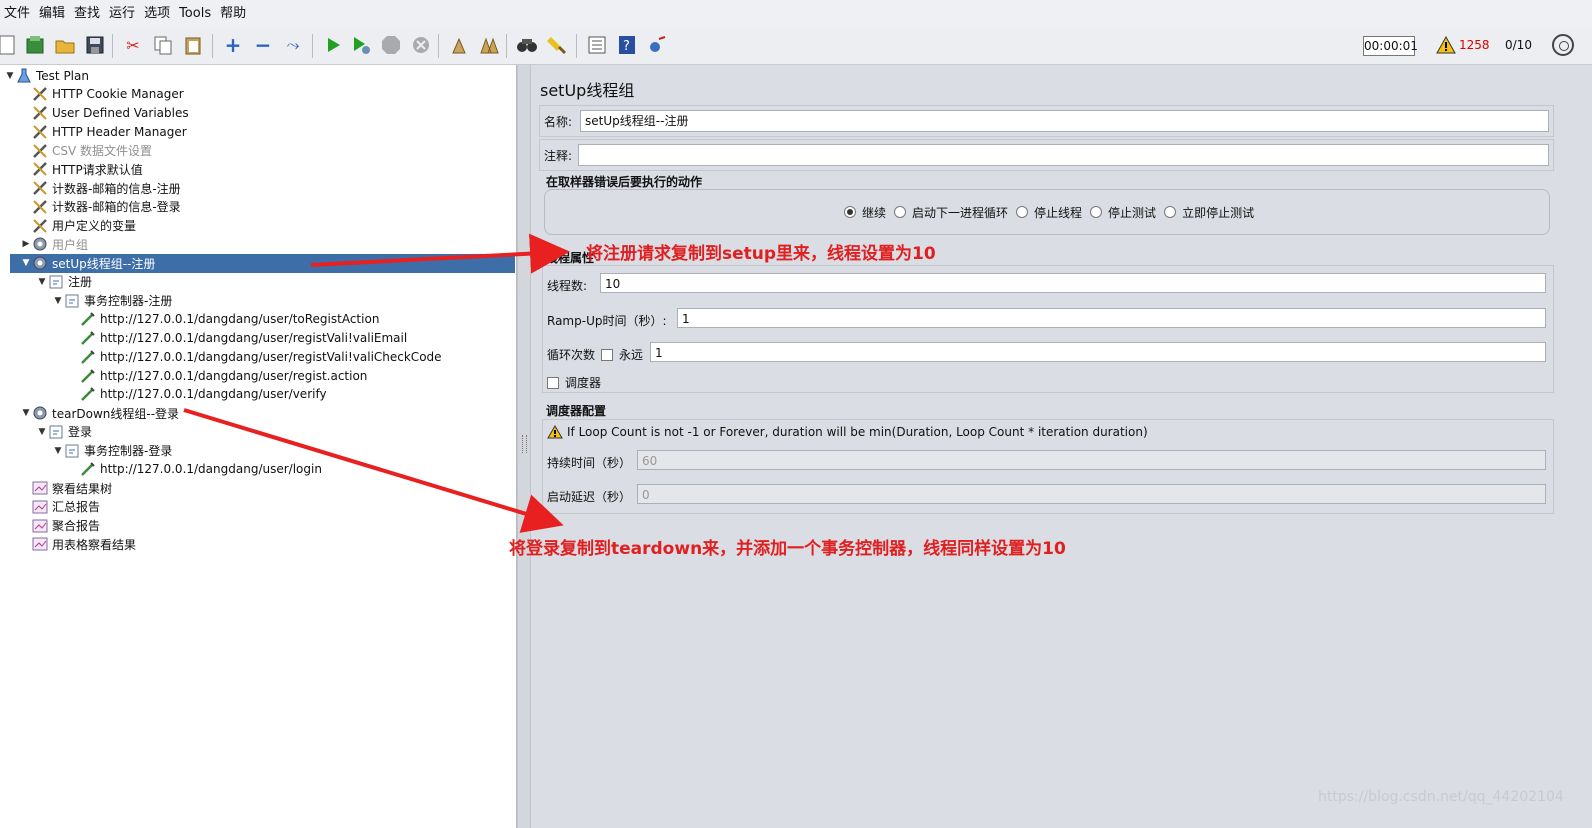  What do you see at coordinates (440, 253) in the screenshot?
I see `setup-arrow` at bounding box center [440, 253].